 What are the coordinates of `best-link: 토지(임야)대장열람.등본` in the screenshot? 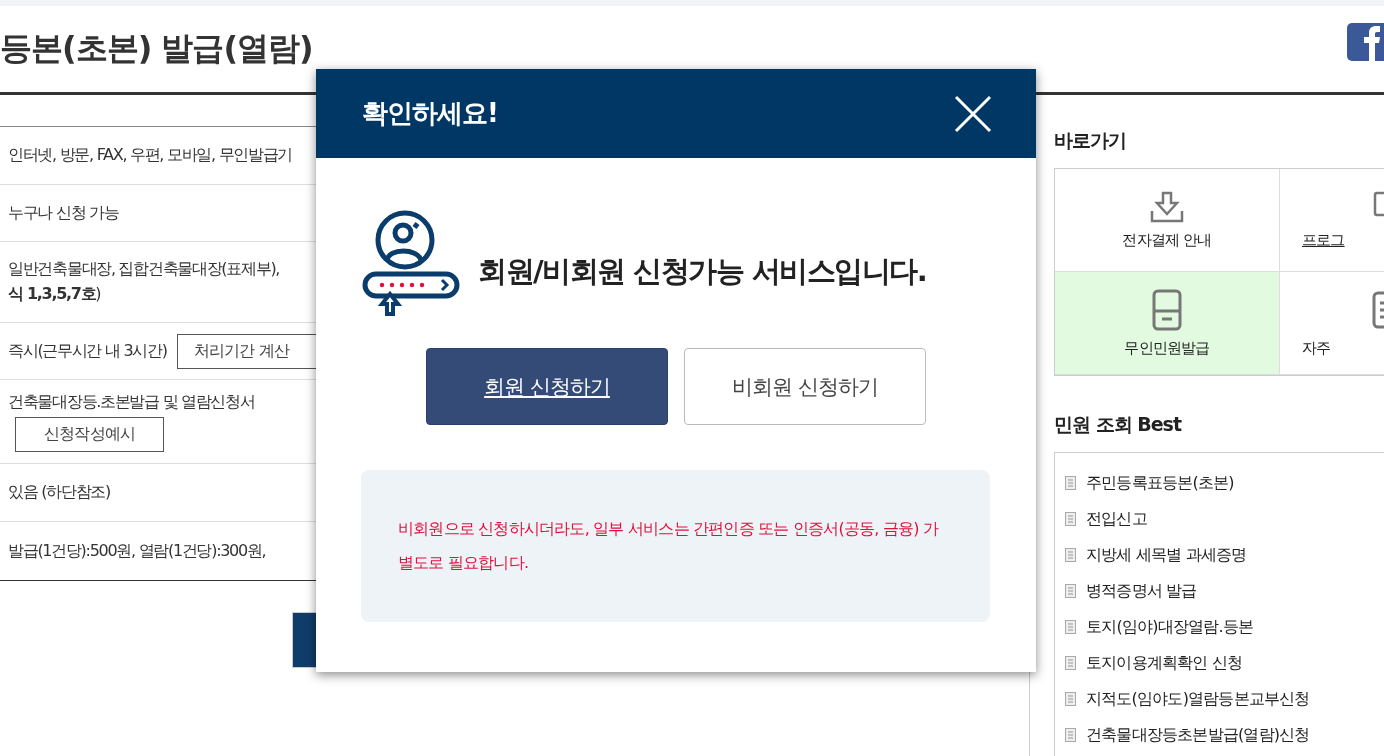 It's located at (1170, 627).